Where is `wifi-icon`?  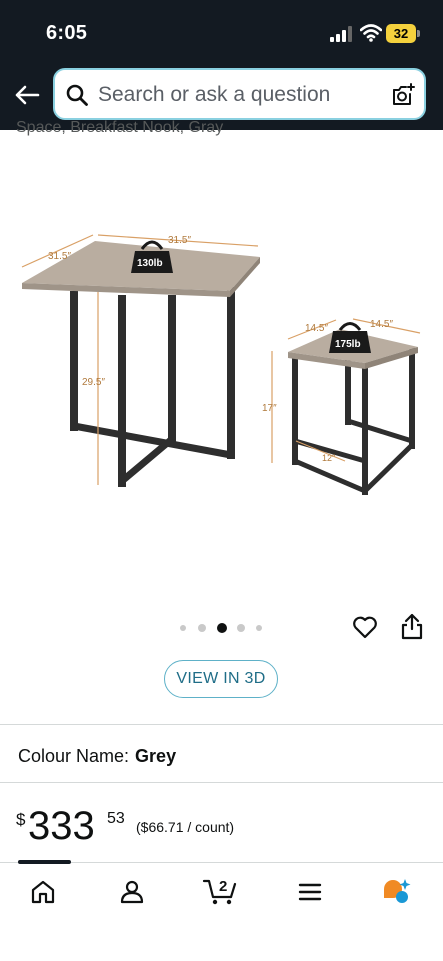
wifi-icon is located at coordinates (371, 33).